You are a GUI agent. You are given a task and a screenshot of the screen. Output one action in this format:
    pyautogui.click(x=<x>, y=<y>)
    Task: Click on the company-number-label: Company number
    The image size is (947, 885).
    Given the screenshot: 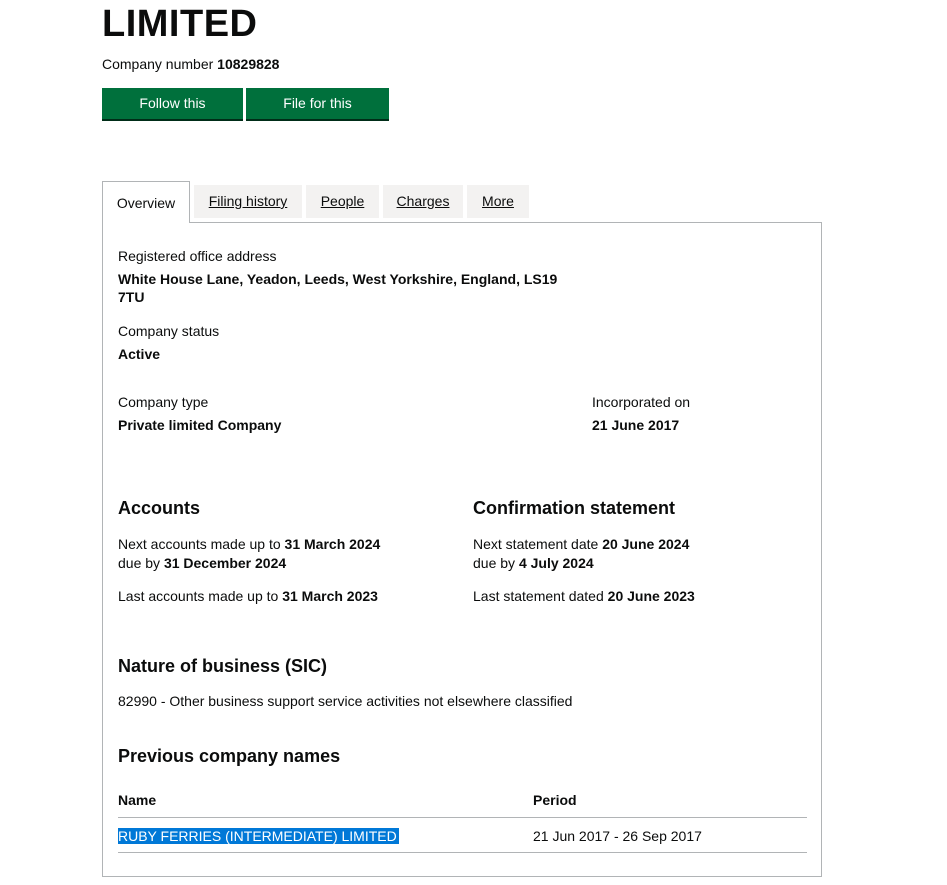 What is the action you would take?
    pyautogui.click(x=158, y=64)
    